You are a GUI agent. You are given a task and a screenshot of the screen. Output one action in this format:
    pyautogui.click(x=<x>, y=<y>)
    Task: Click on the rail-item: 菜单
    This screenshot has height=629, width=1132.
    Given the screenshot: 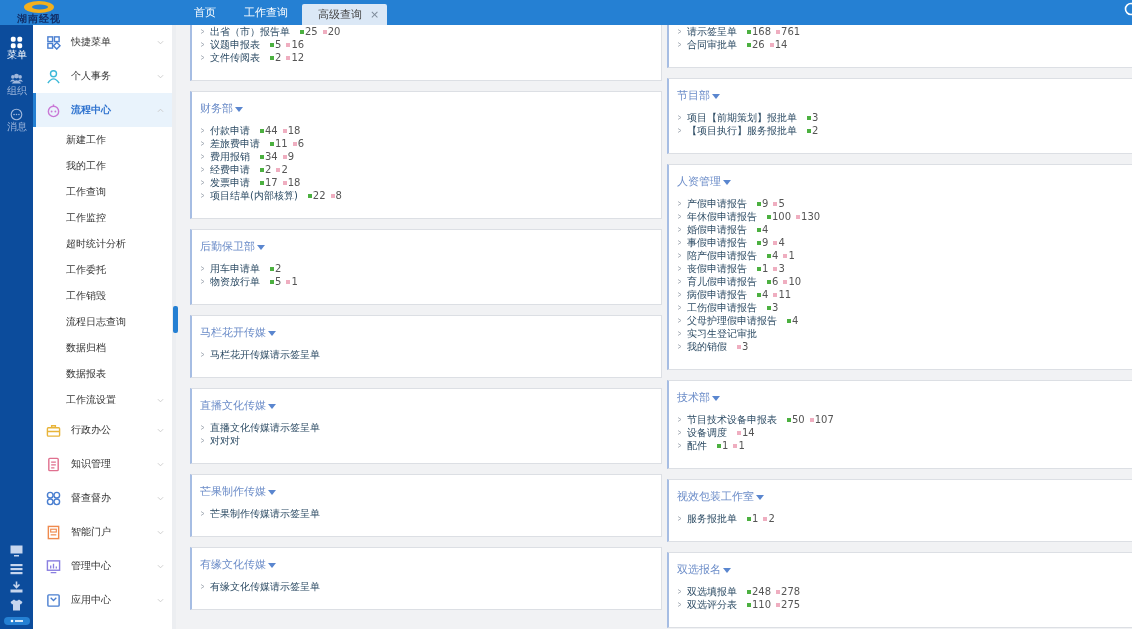 What is the action you would take?
    pyautogui.click(x=16, y=48)
    